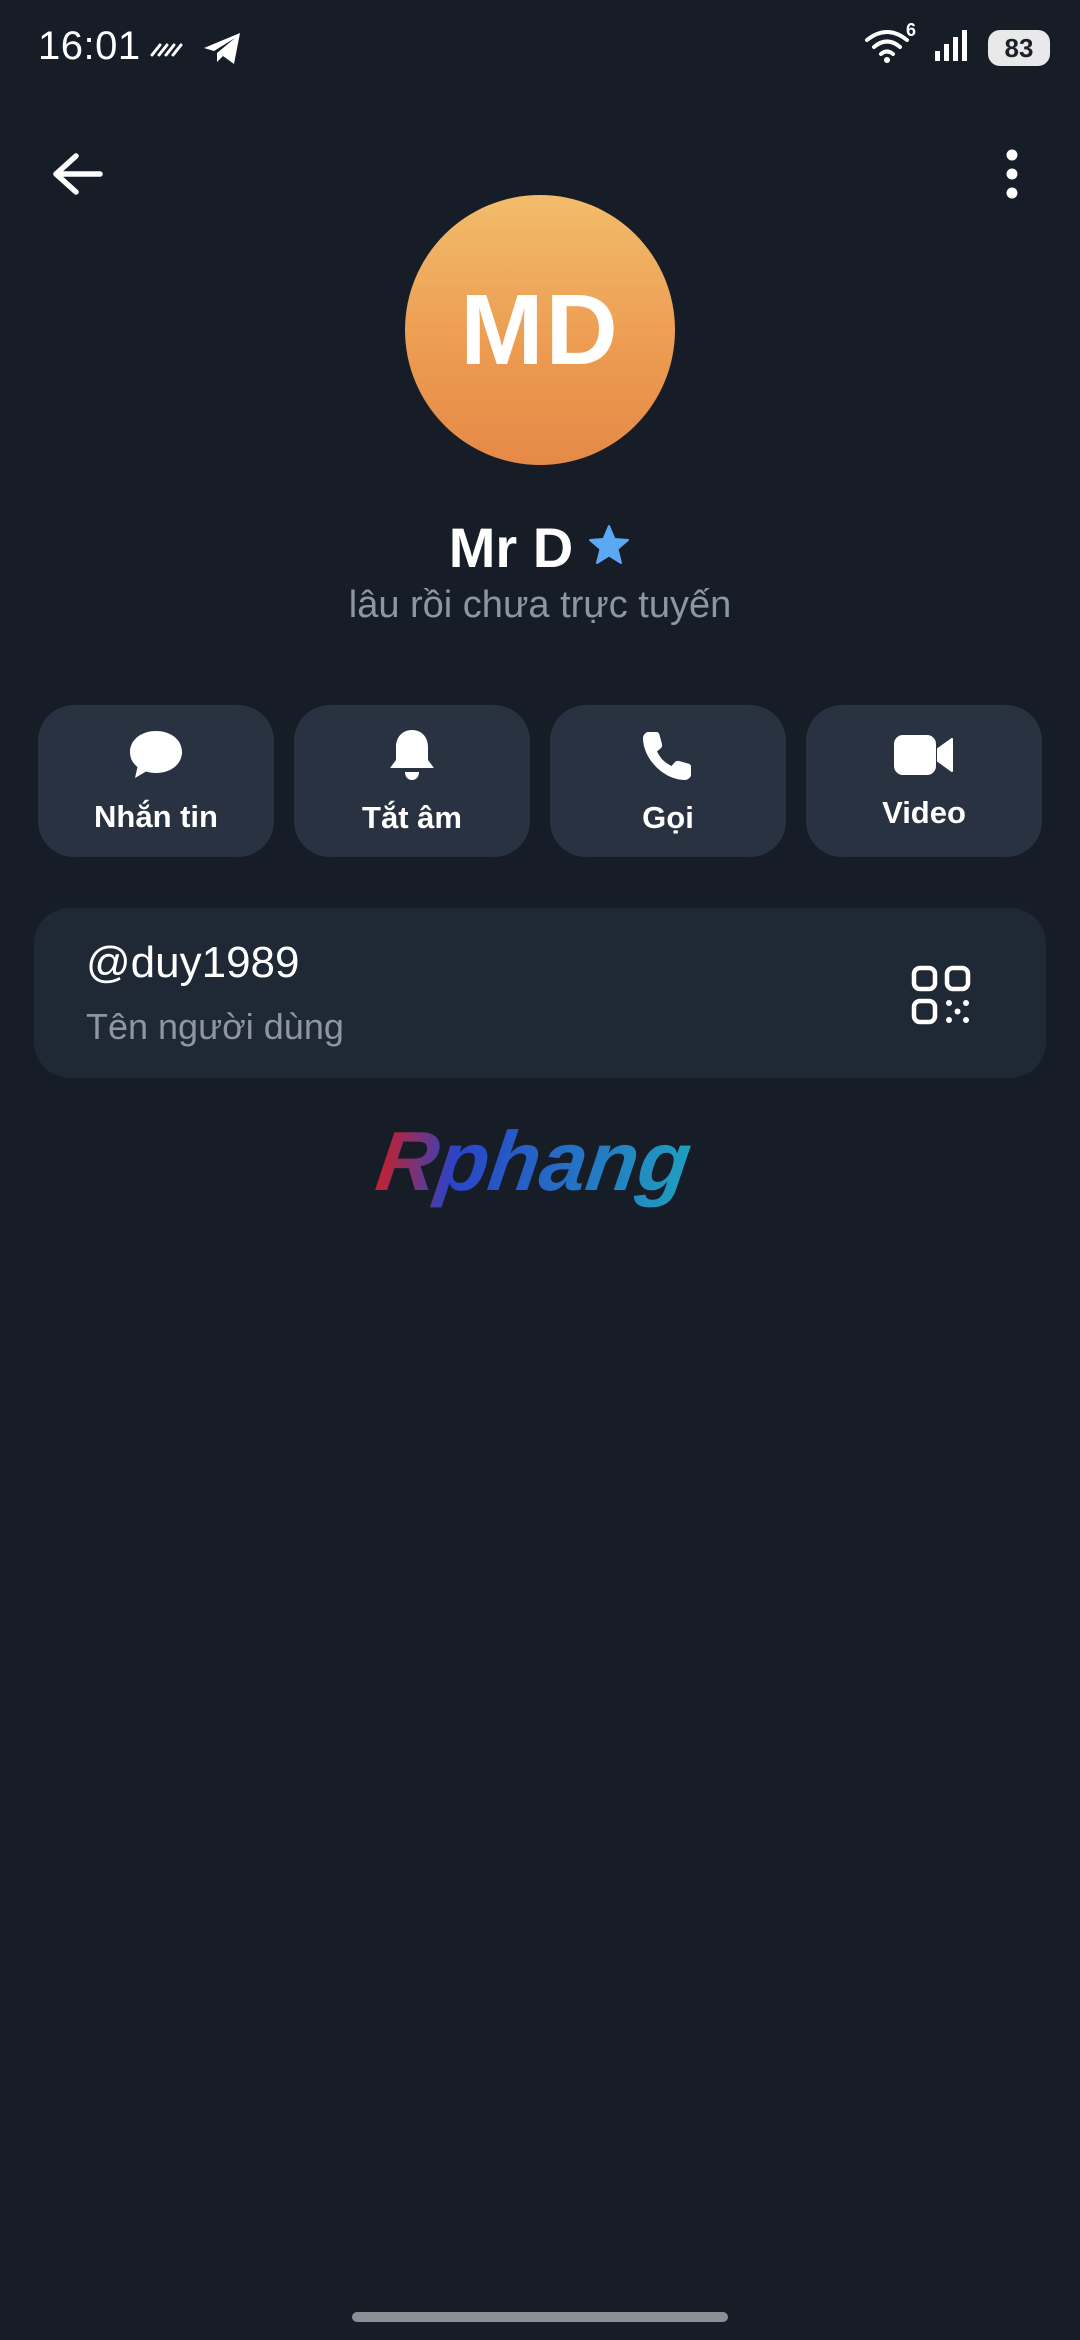 The image size is (1080, 2340). Describe the element at coordinates (540, 2317) in the screenshot. I see `home-indicator` at that location.